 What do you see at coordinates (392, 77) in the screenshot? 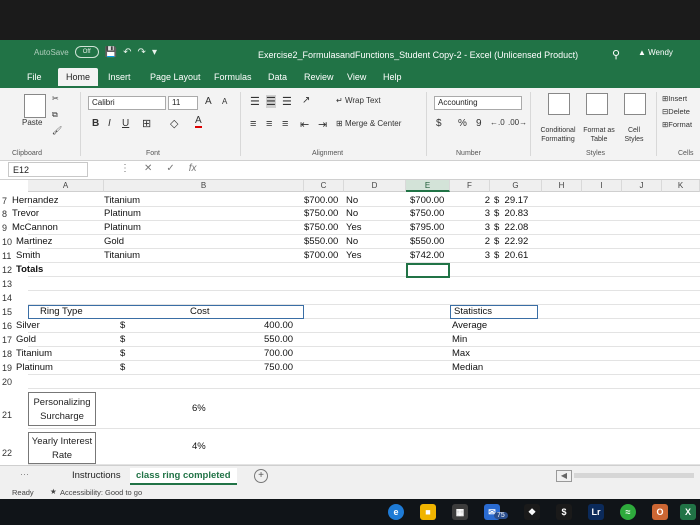
I see `tab-help: Help` at bounding box center [392, 77].